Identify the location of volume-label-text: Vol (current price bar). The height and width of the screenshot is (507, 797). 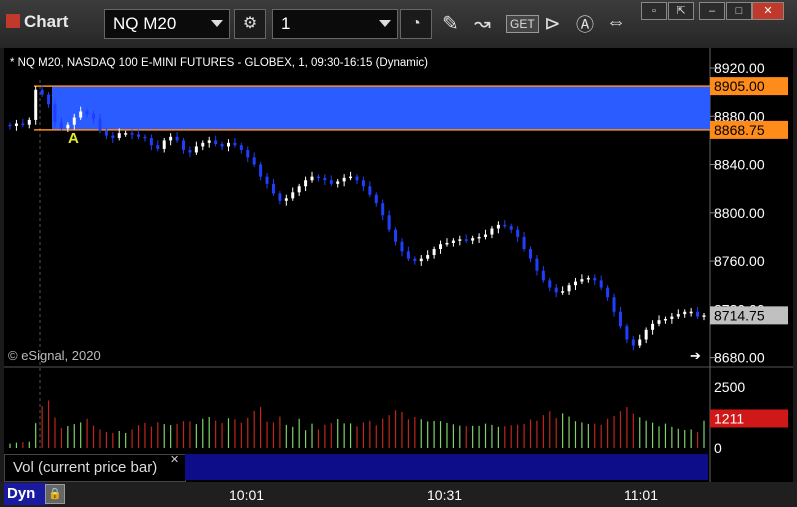
(85, 467).